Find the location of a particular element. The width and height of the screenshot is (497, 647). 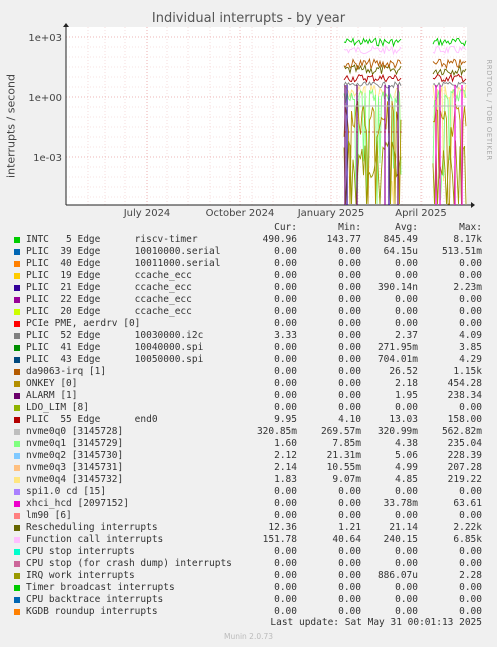

x-axis-arrow is located at coordinates (473, 205).